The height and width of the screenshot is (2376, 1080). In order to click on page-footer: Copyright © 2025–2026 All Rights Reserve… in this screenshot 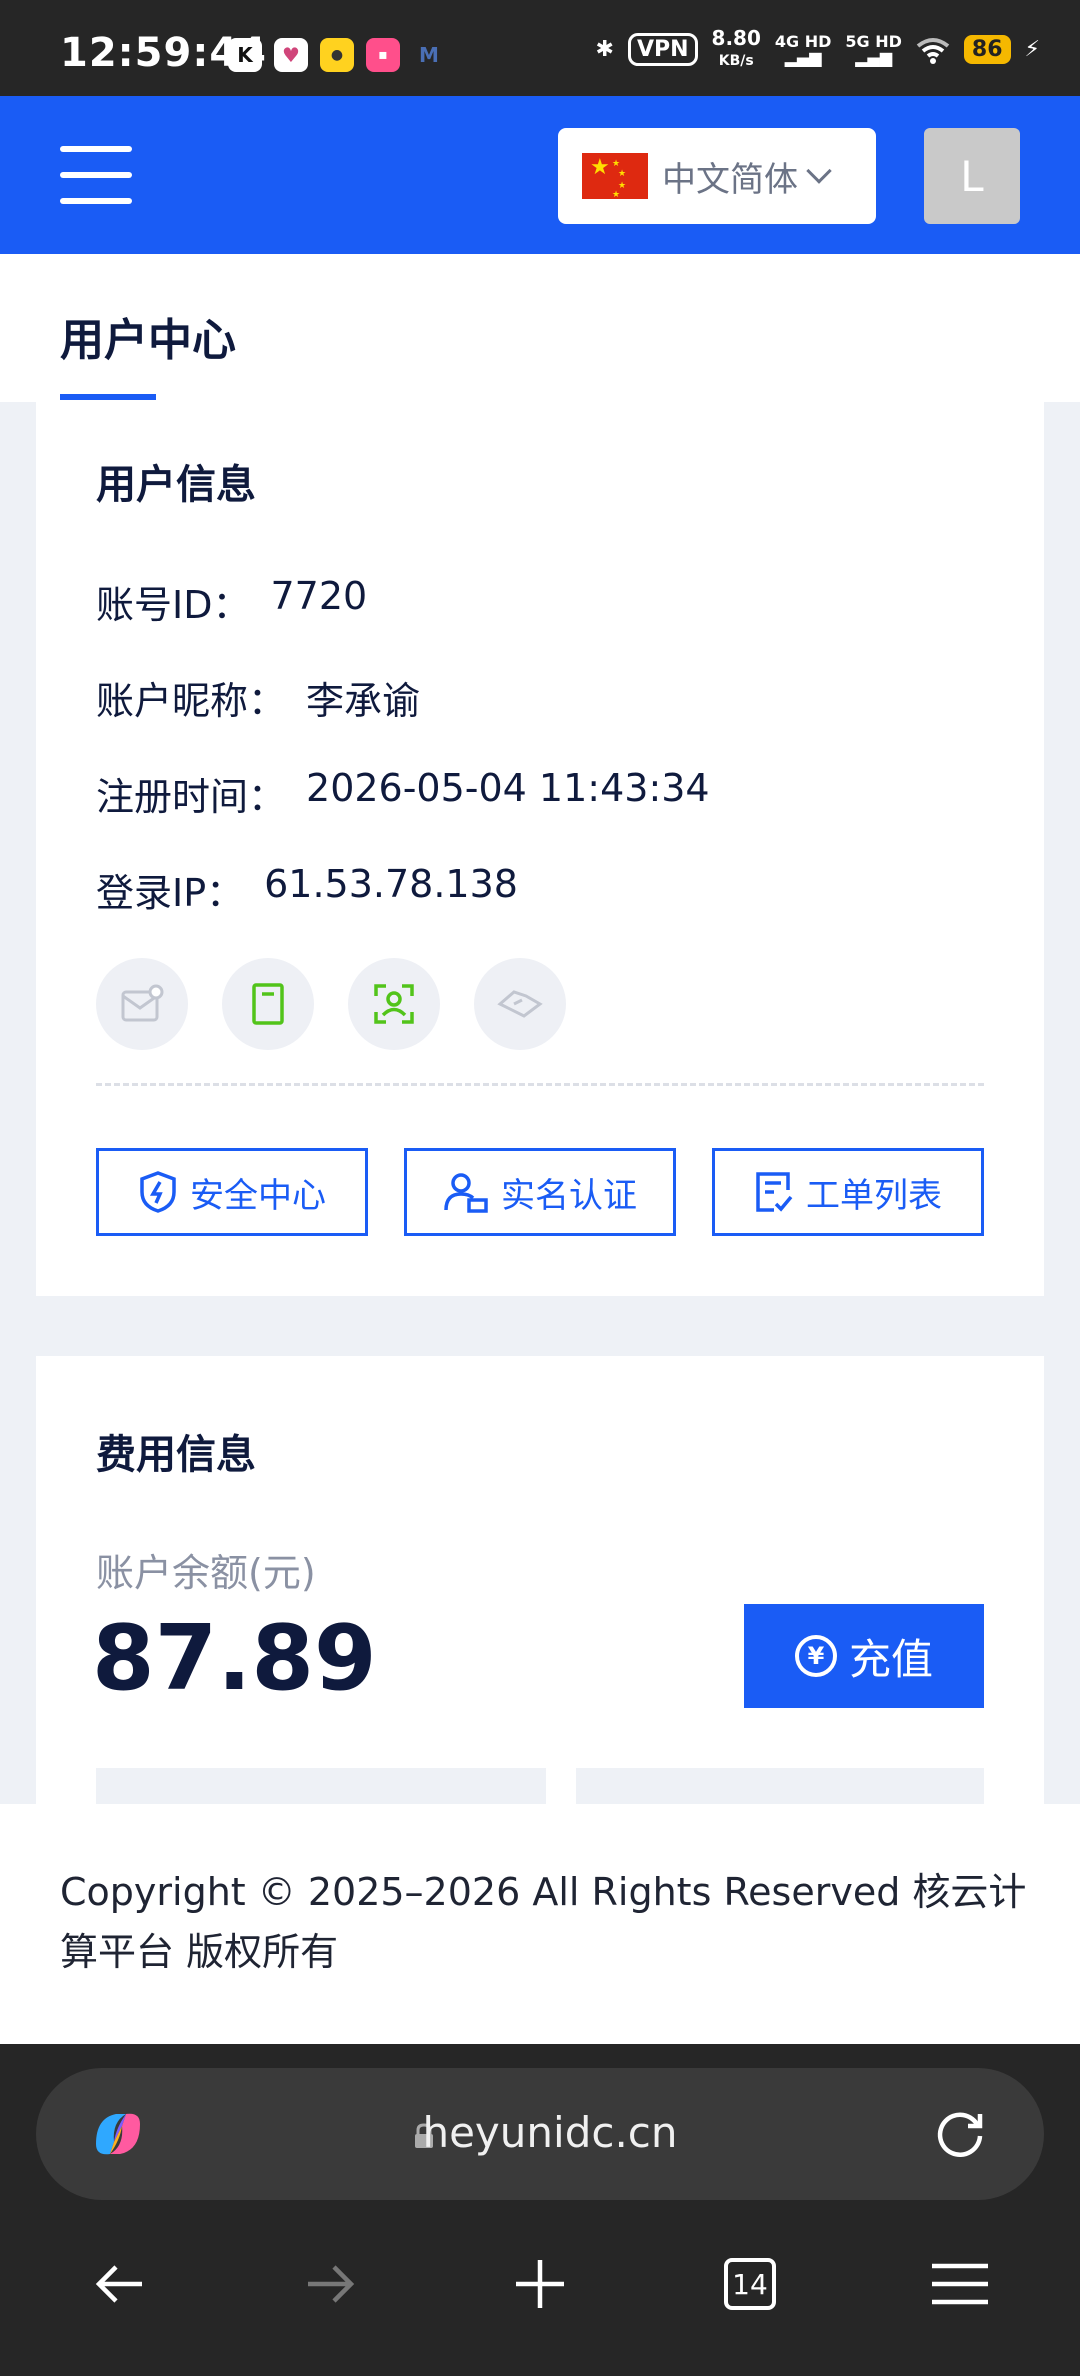, I will do `click(540, 1924)`.